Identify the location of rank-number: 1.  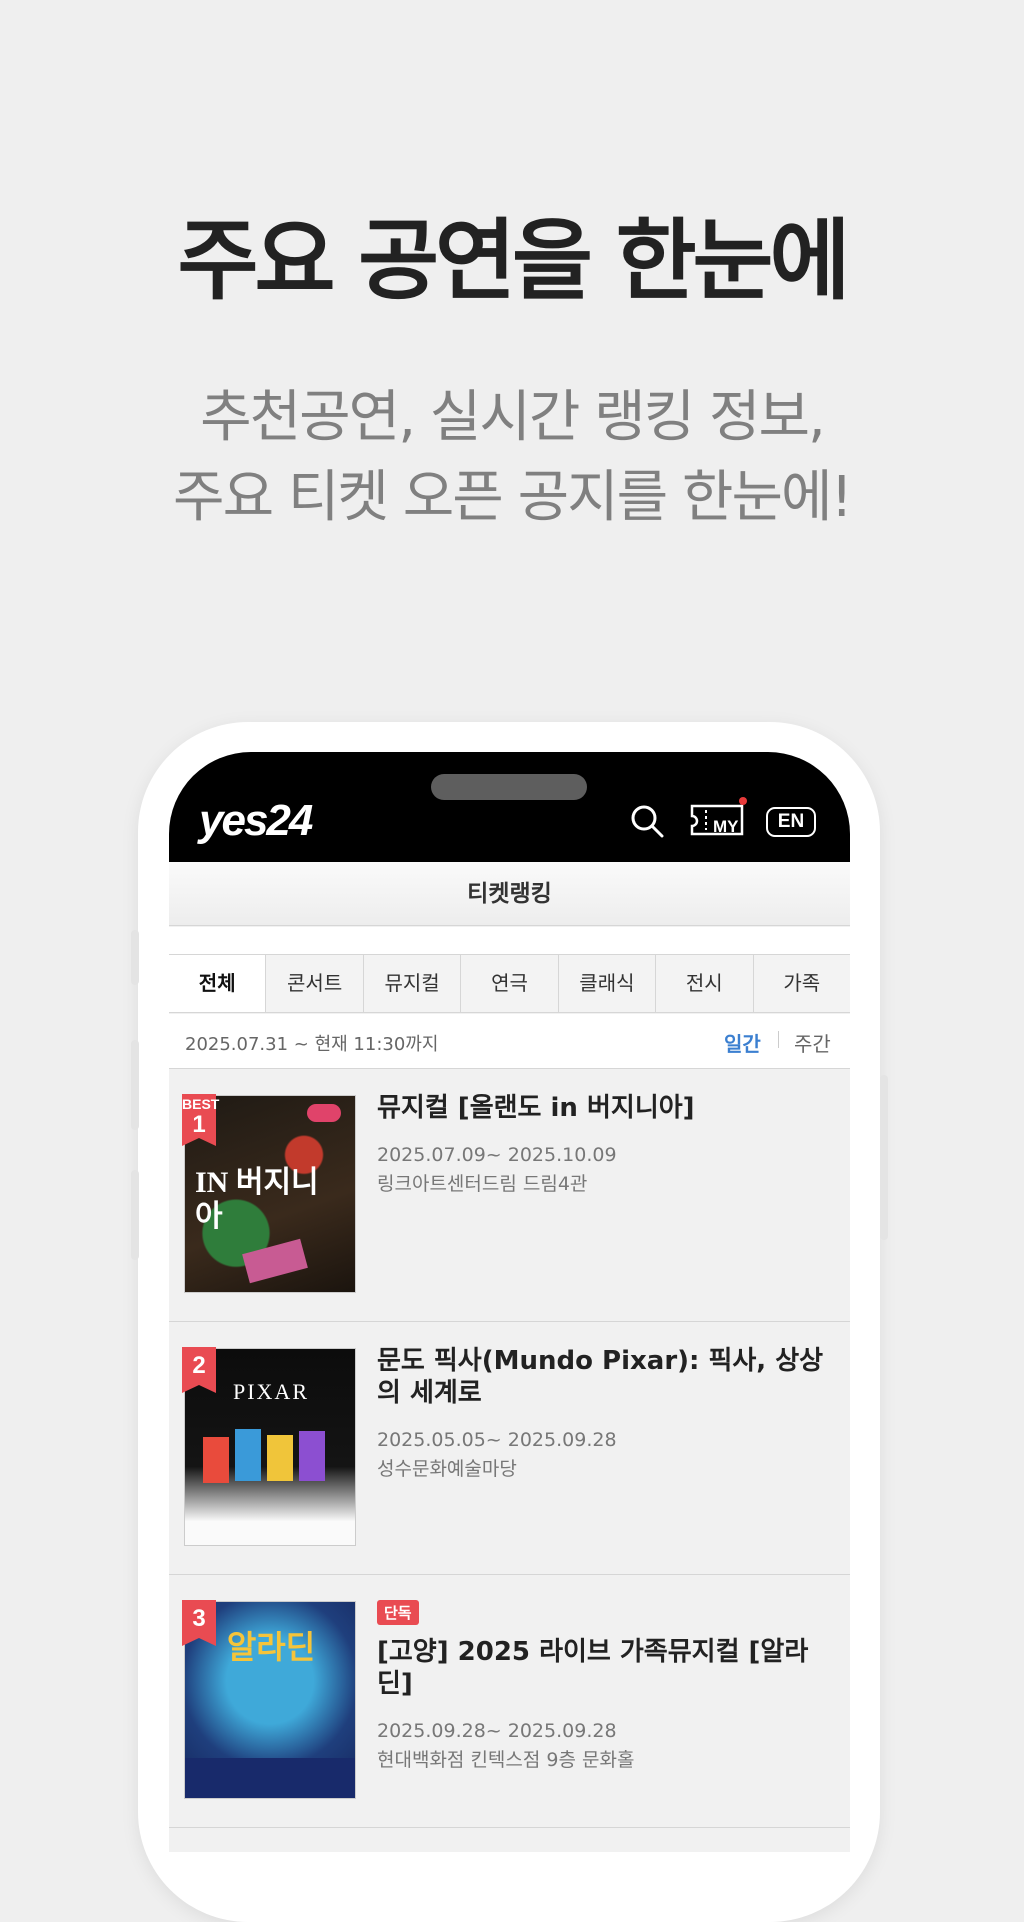
(199, 1124).